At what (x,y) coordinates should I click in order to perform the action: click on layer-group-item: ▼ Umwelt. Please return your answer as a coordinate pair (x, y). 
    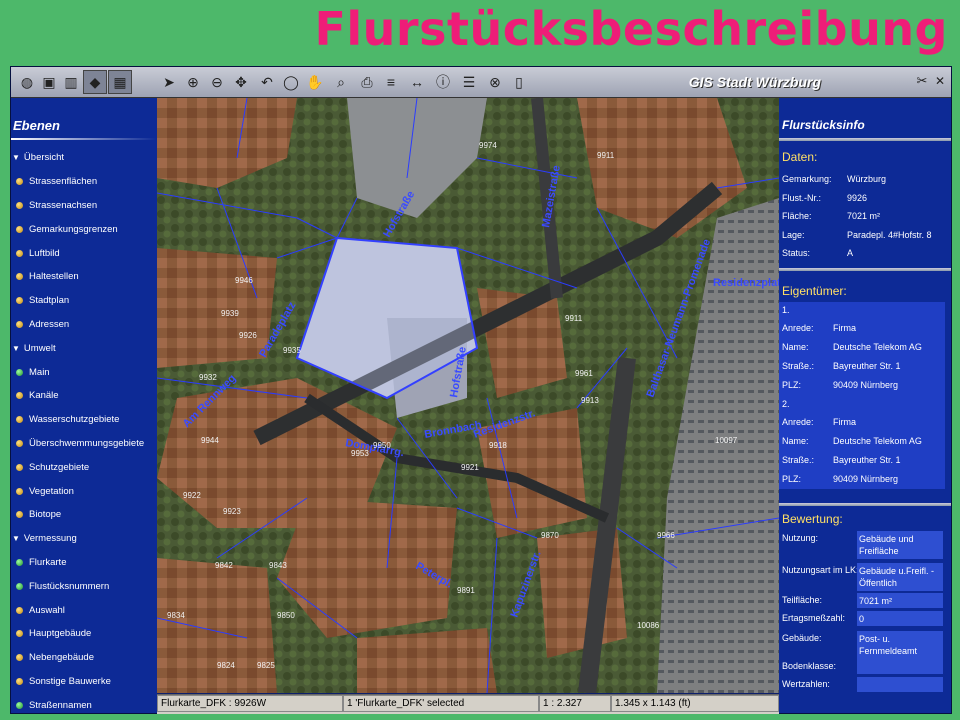
    Looking at the image, I should click on (84, 348).